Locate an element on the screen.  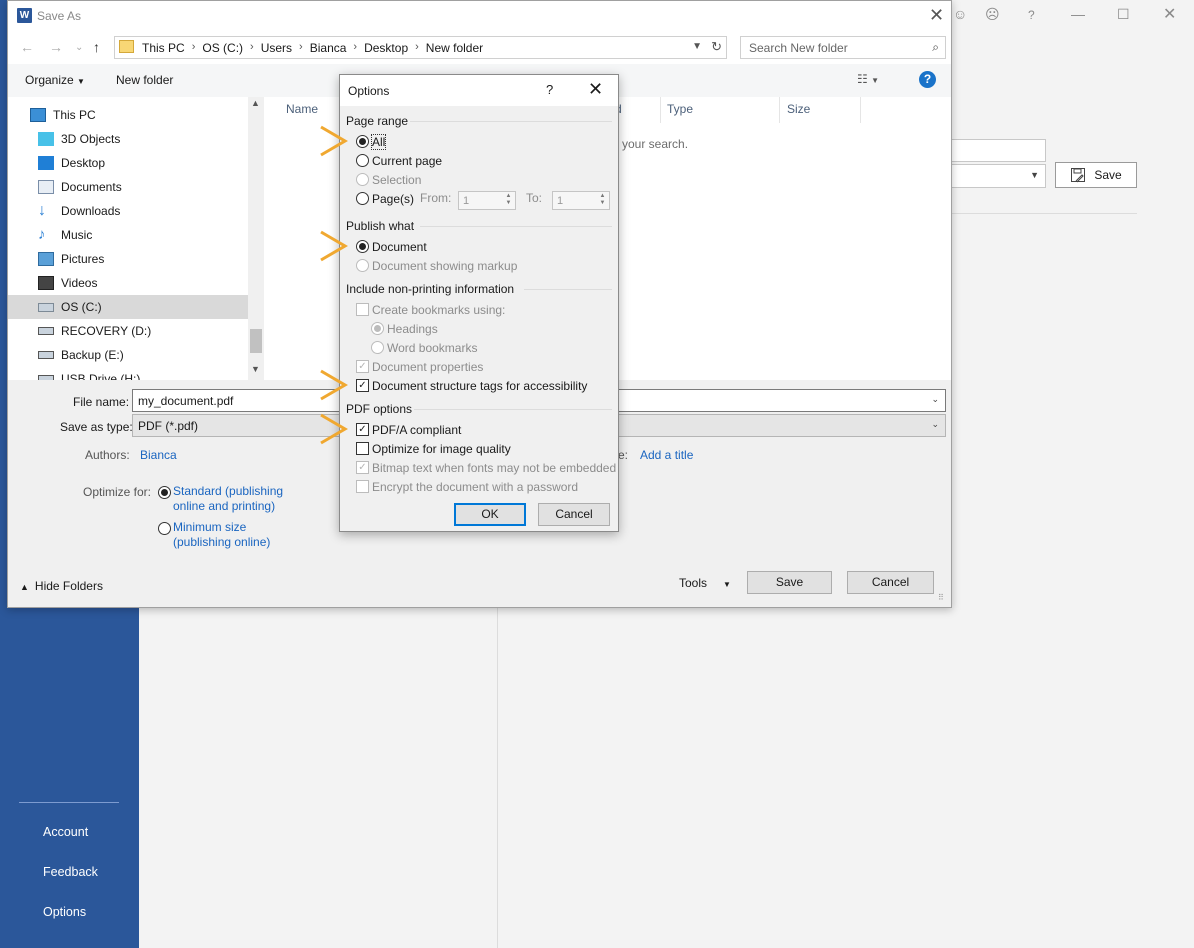
word-bookmarks-radio is located at coordinates (377, 347).